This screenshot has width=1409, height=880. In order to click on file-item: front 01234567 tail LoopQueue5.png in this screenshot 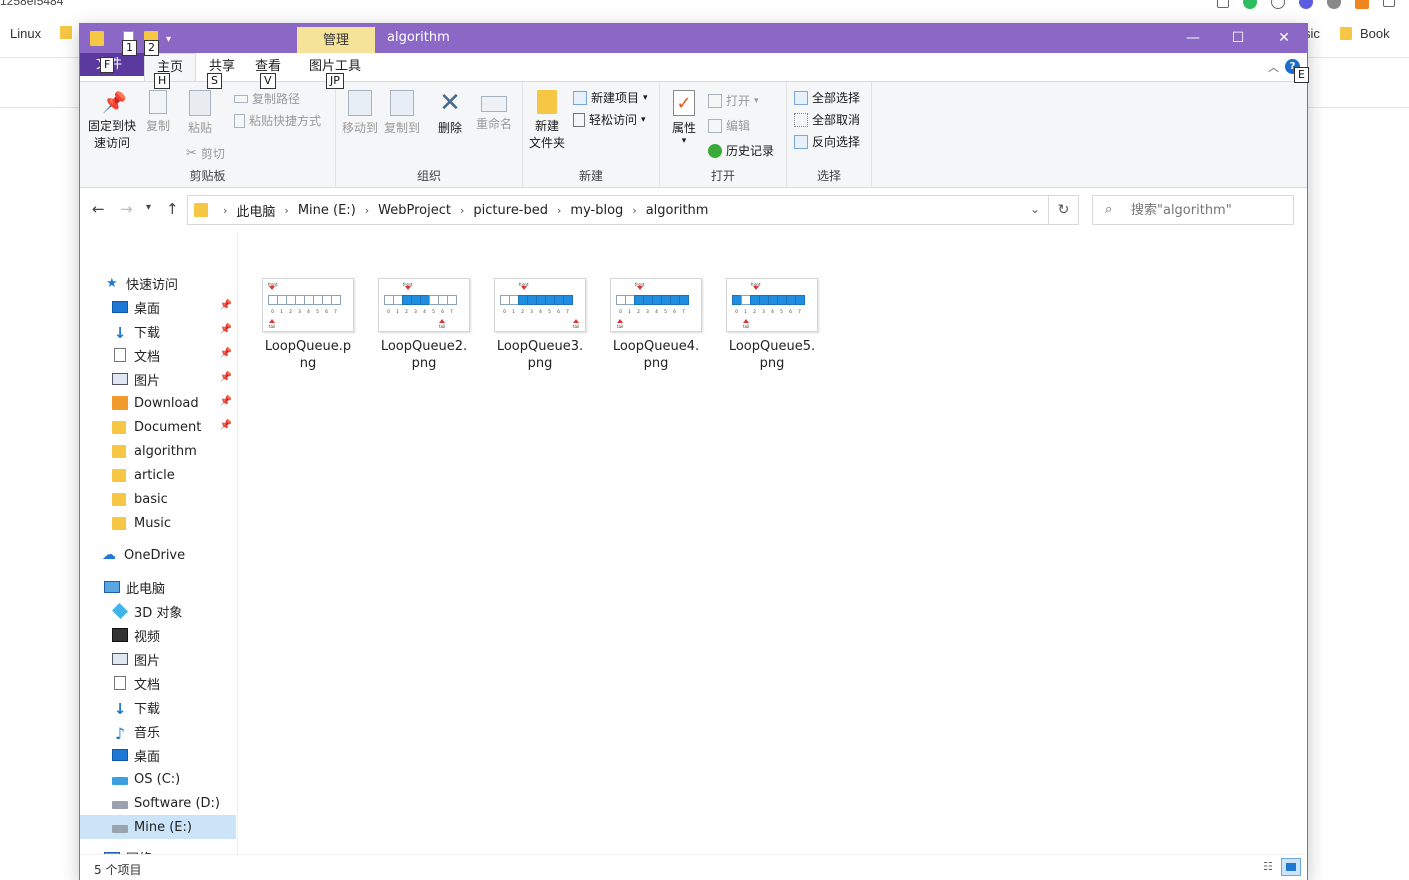, I will do `click(772, 325)`.